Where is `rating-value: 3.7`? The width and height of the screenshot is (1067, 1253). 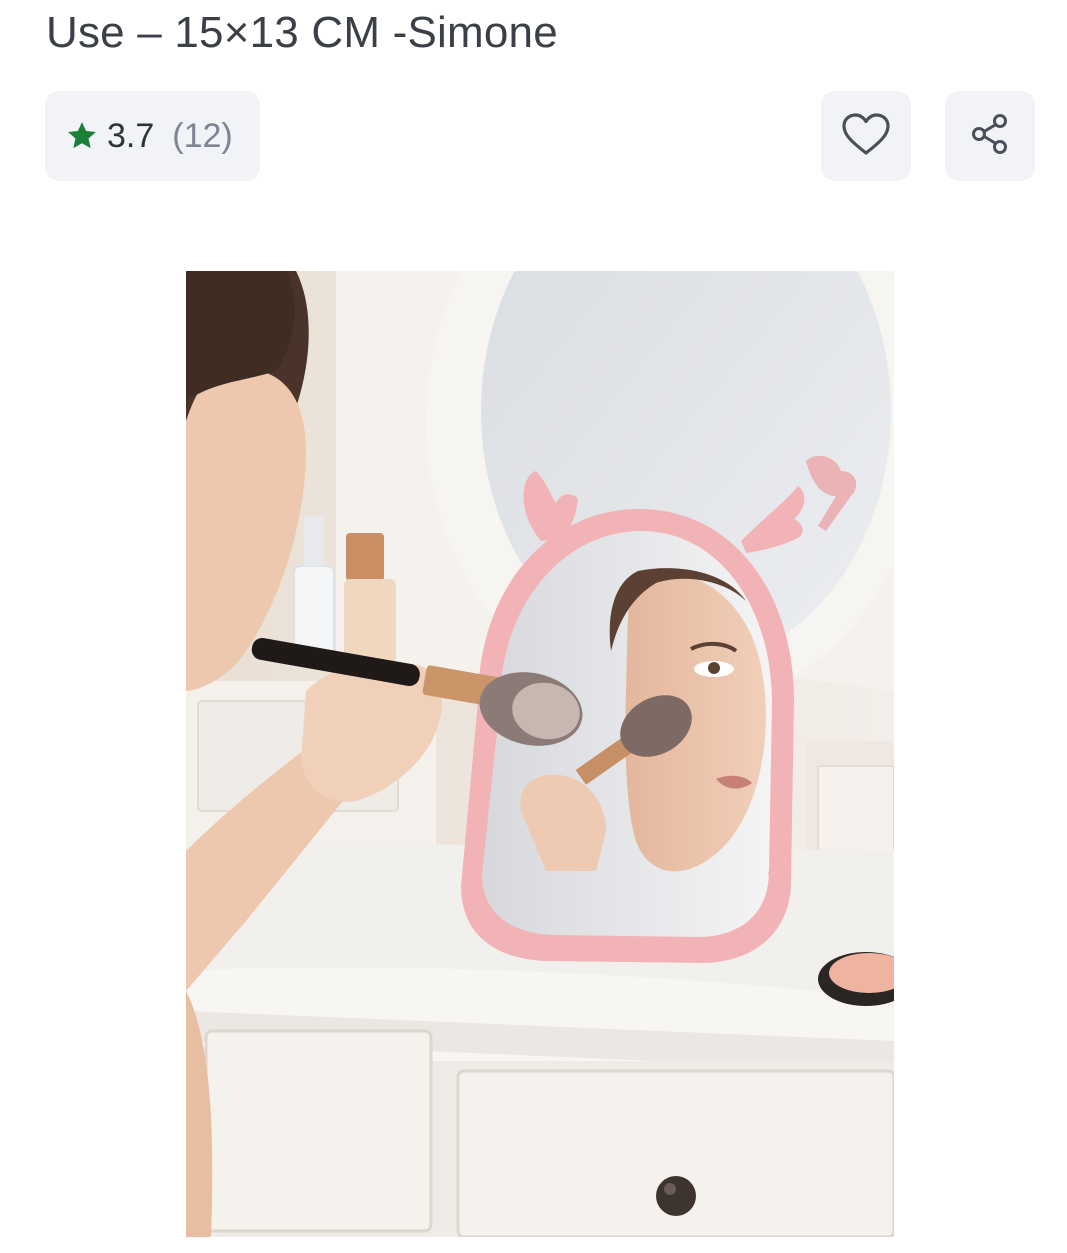 rating-value: 3.7 is located at coordinates (131, 135).